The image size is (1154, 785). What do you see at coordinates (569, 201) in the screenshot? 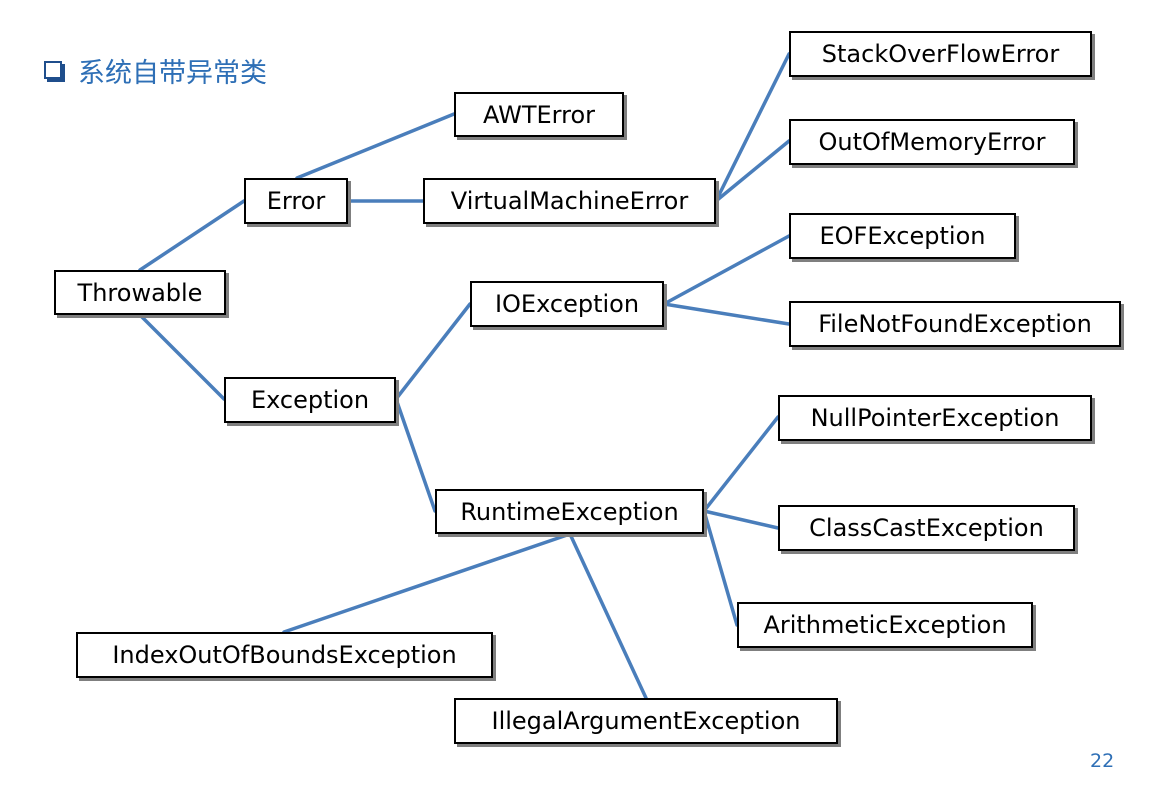
I see `node-virtualmachineerror: VirtualMachineError` at bounding box center [569, 201].